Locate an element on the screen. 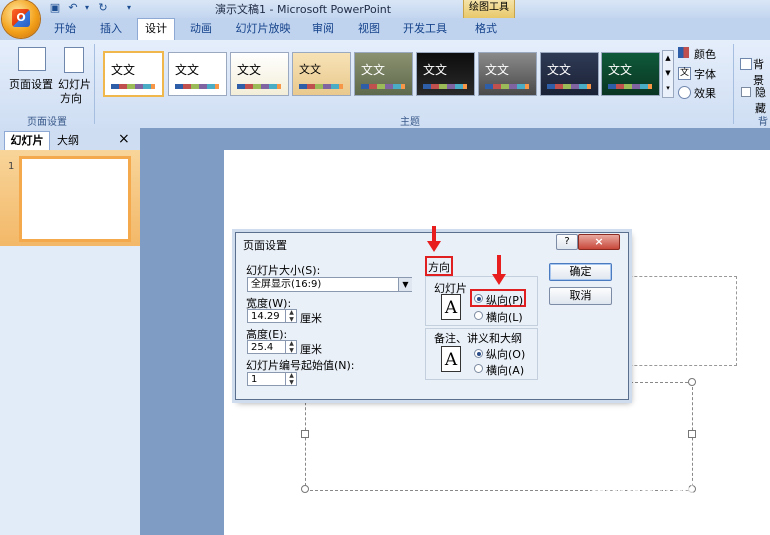 The width and height of the screenshot is (770, 535). tab-slideshow: 幻灯片放映 is located at coordinates (263, 29).